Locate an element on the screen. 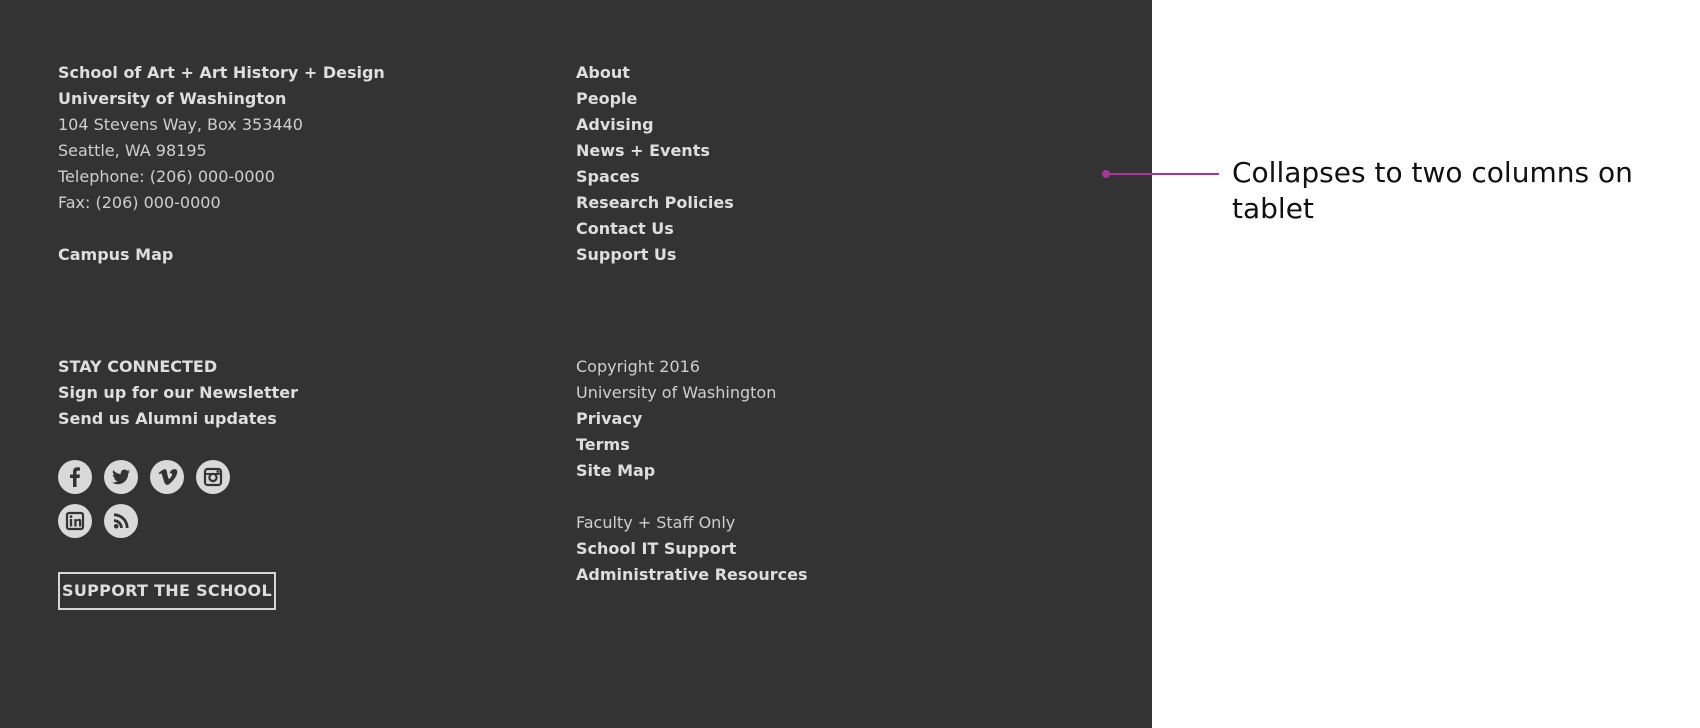 Image resolution: width=1700 pixels, height=728 pixels. nav-contact-us: Contact Us is located at coordinates (625, 229).